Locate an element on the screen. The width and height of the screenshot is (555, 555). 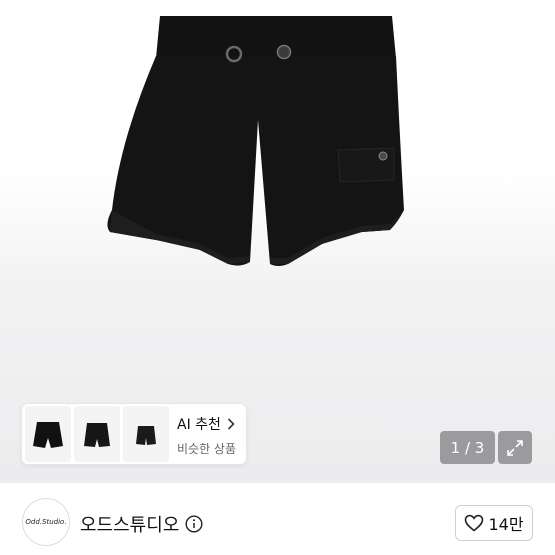
seller-name-link: 오드스튜디오 is located at coordinates (141, 524).